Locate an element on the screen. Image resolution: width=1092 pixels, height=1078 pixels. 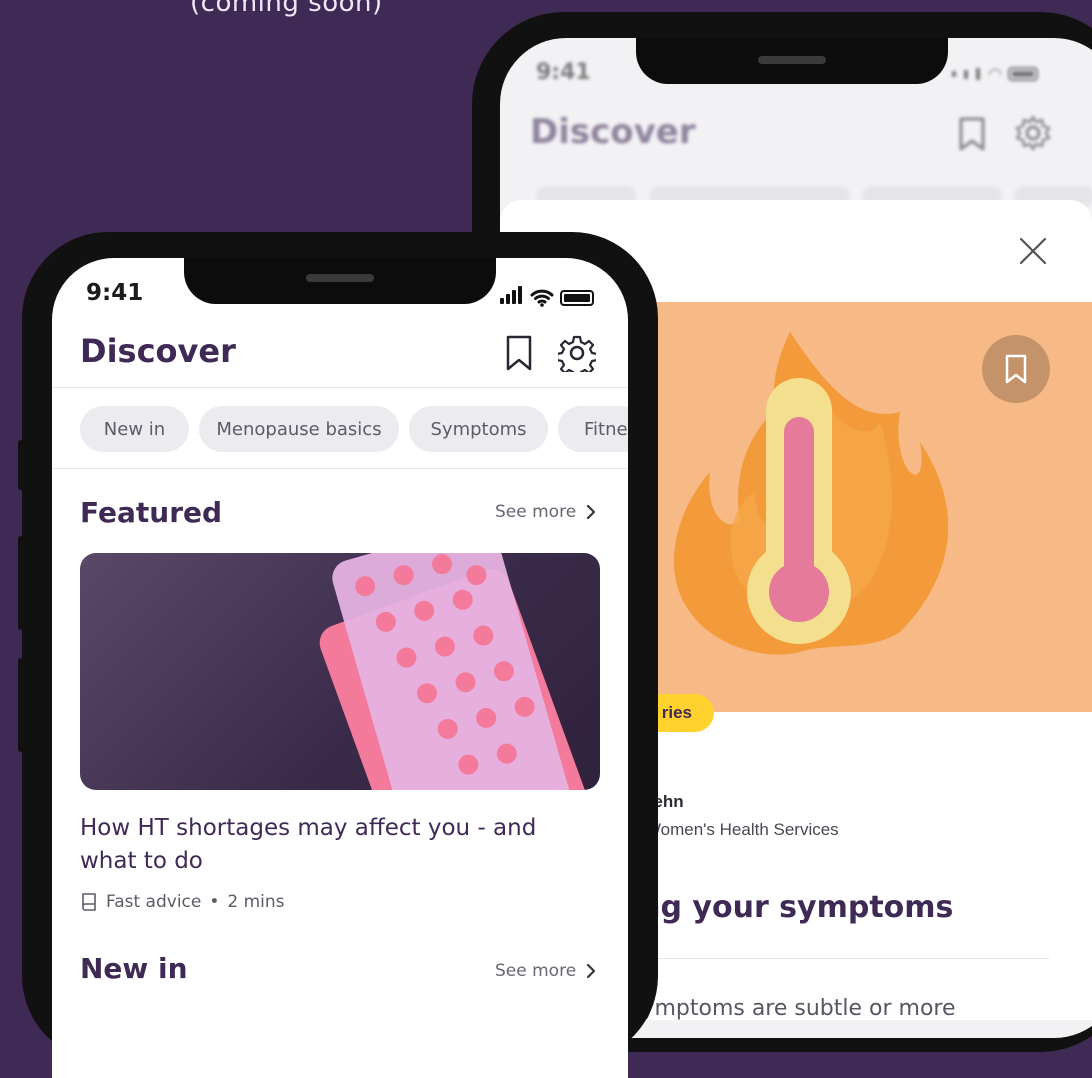
featured-article-image is located at coordinates (340, 671).